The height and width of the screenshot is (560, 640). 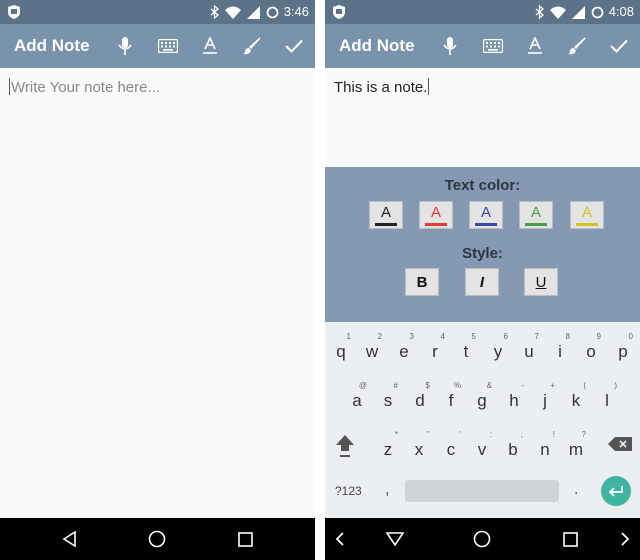 What do you see at coordinates (348, 336) in the screenshot?
I see `key-hint: 1` at bounding box center [348, 336].